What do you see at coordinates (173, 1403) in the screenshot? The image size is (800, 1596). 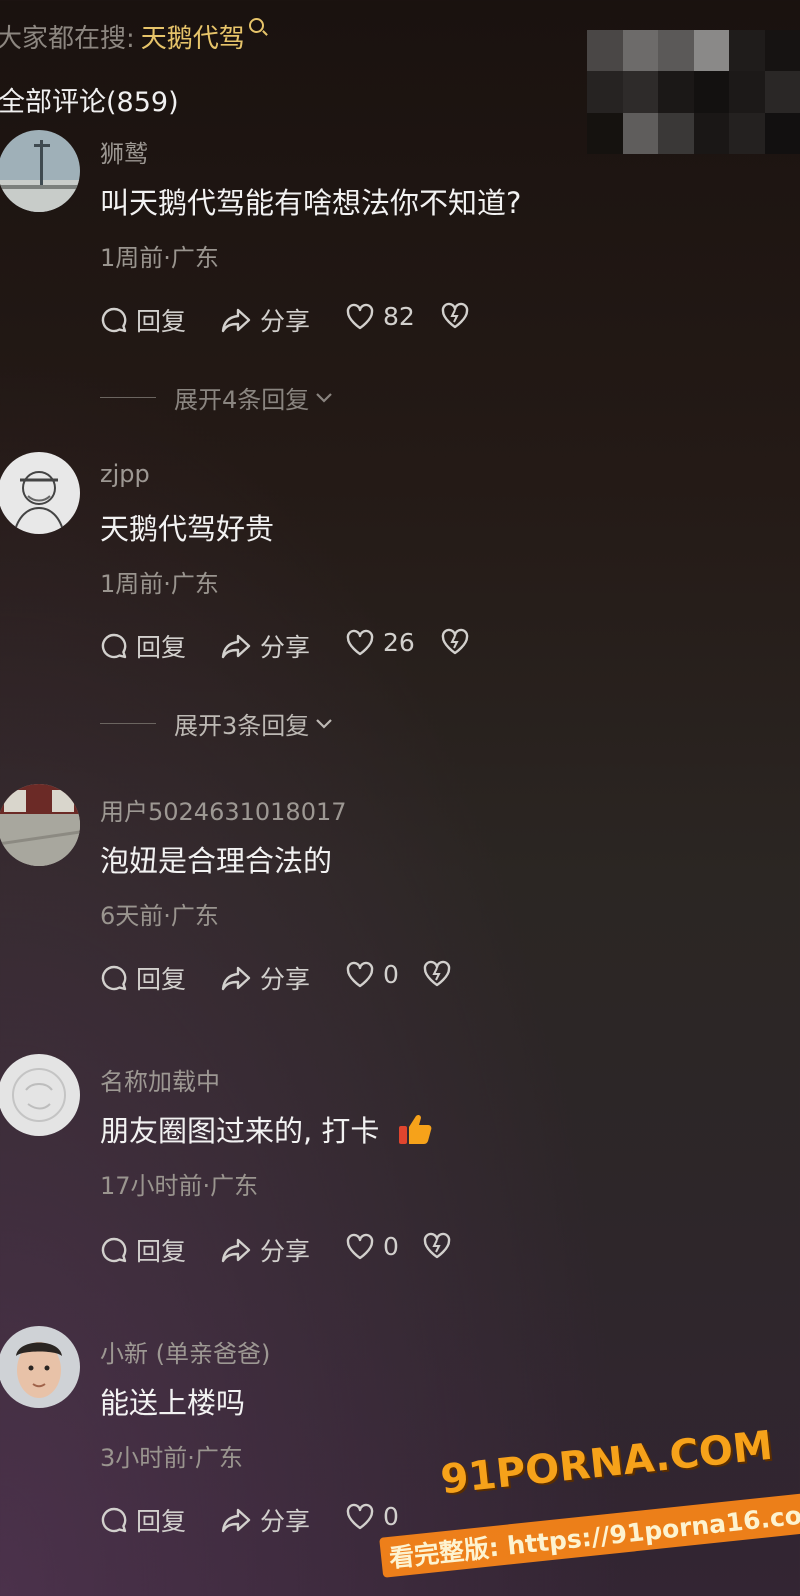 I see `comment-text: 能送上楼吗` at bounding box center [173, 1403].